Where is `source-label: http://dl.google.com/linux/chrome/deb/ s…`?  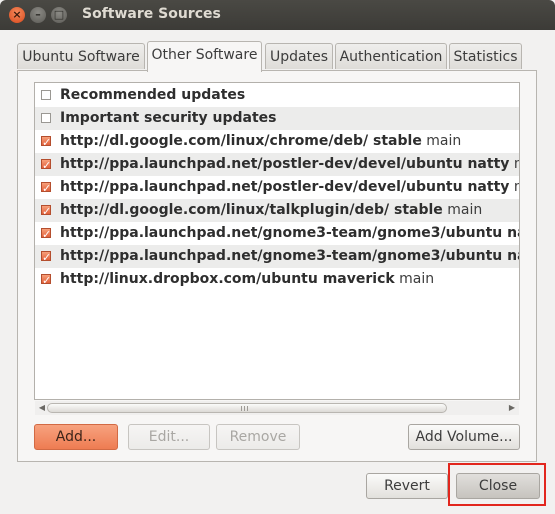
source-label: http://dl.google.com/linux/chrome/deb/ s… is located at coordinates (261, 141).